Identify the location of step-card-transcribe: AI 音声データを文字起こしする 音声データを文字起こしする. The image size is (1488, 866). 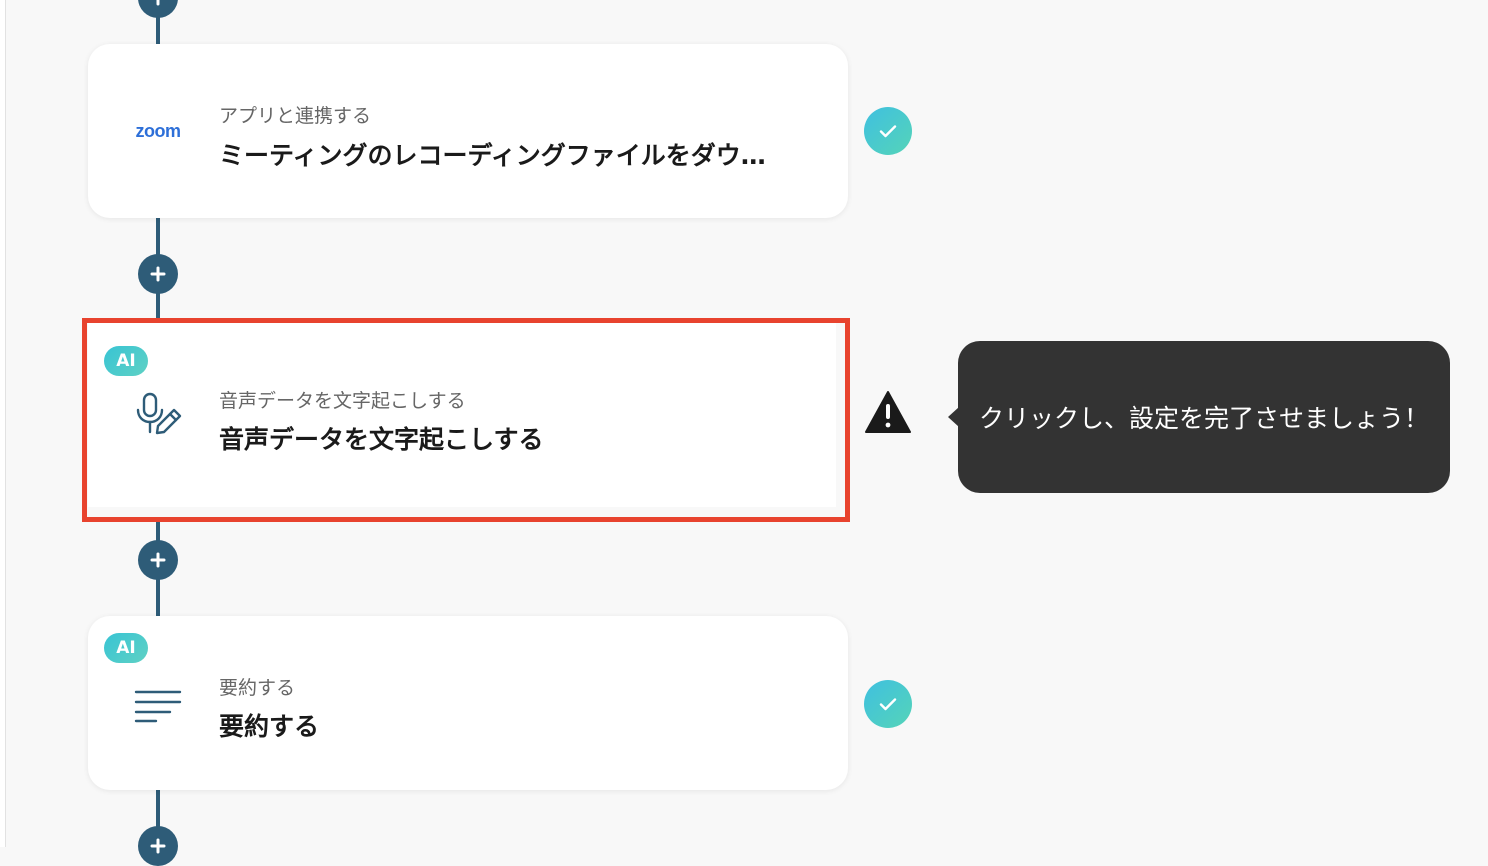
(462, 415).